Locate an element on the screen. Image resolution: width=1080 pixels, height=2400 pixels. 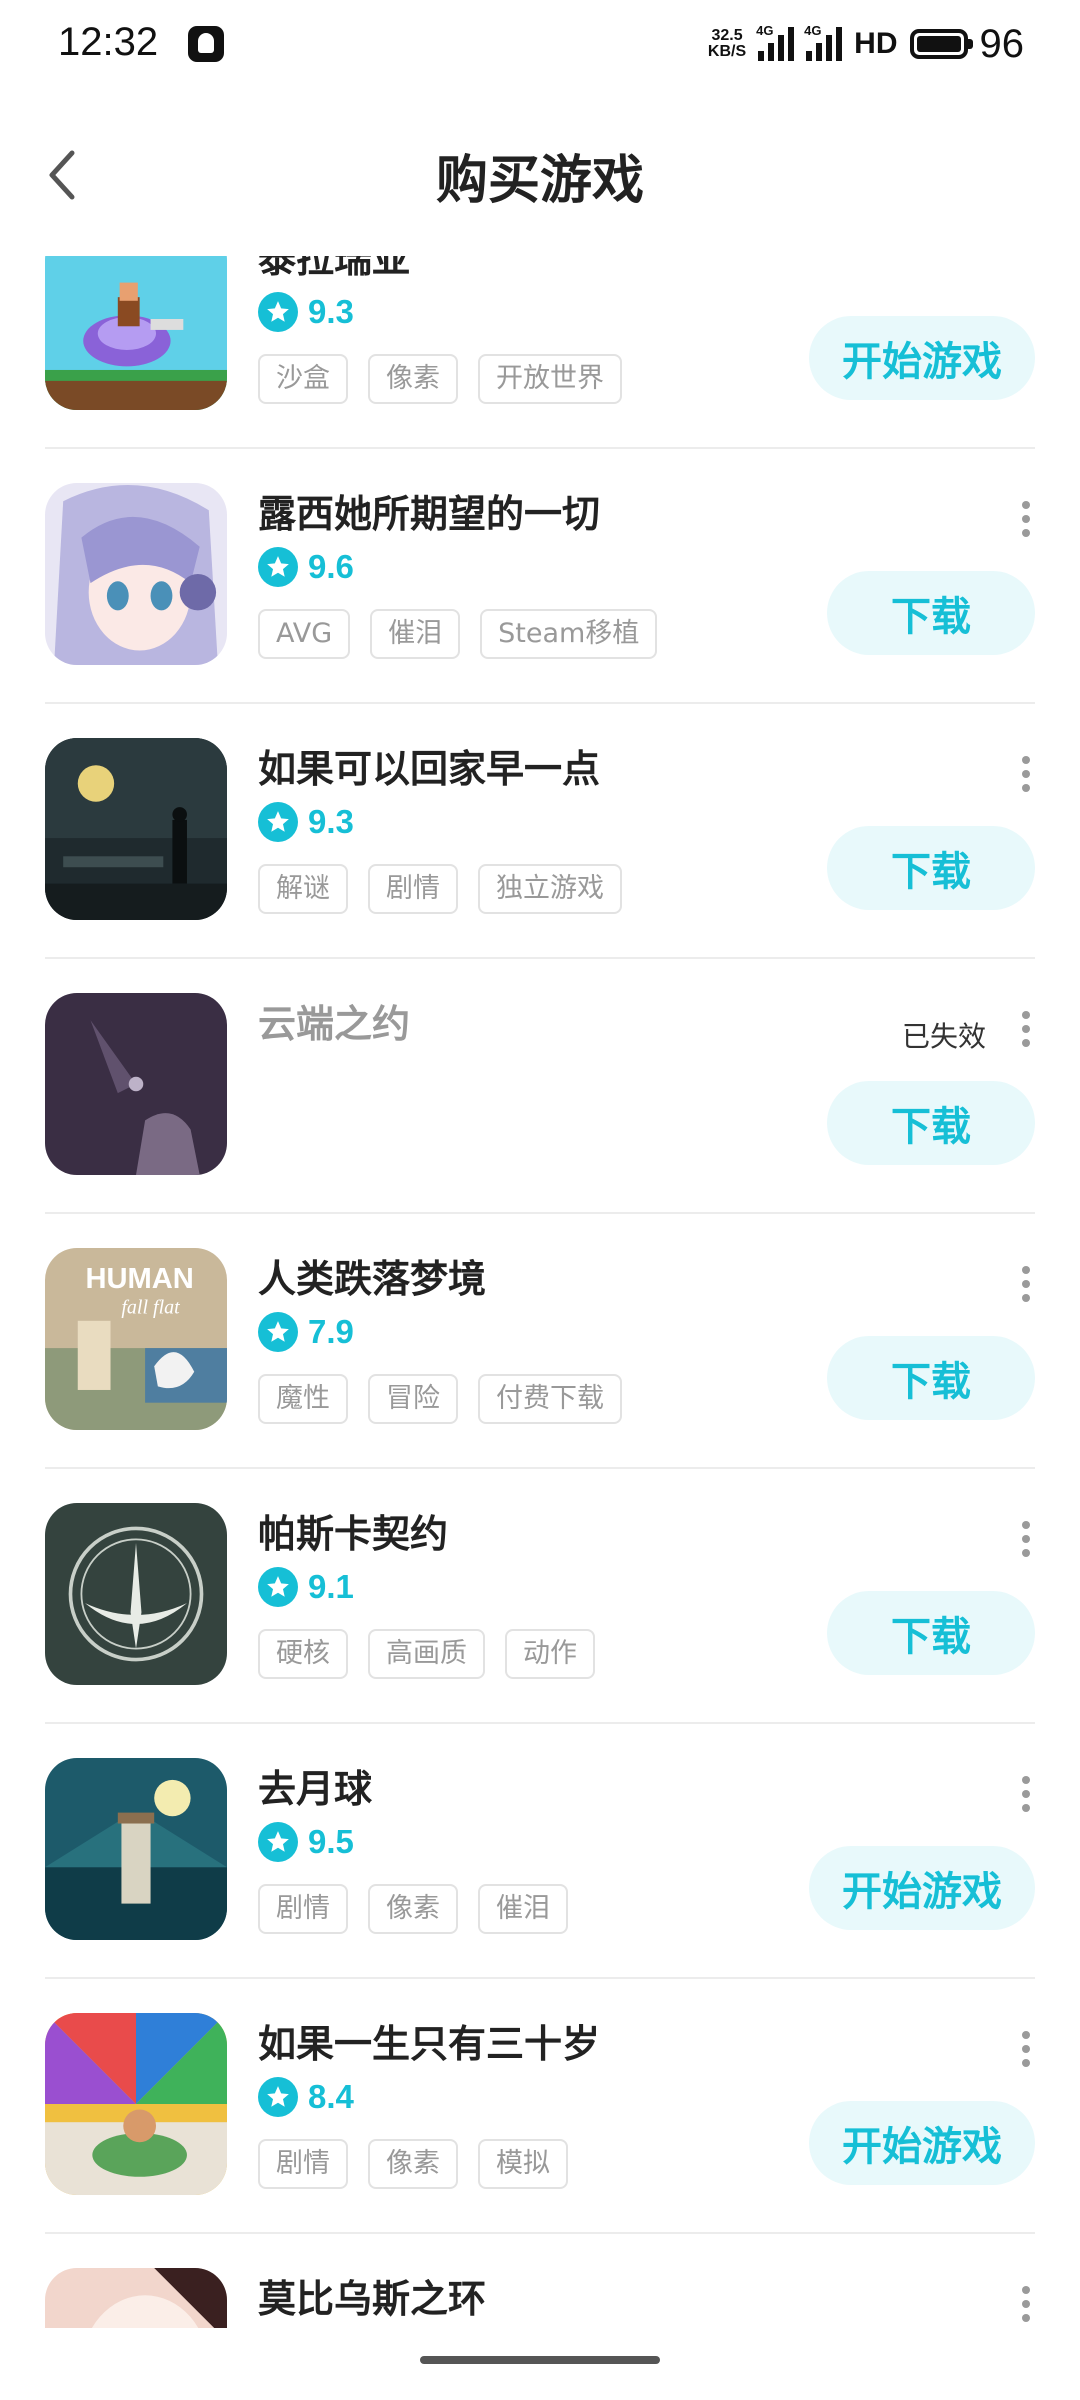
human-fall-flat-thumbnail: HUMAN fall flat is located at coordinates (136, 1339).